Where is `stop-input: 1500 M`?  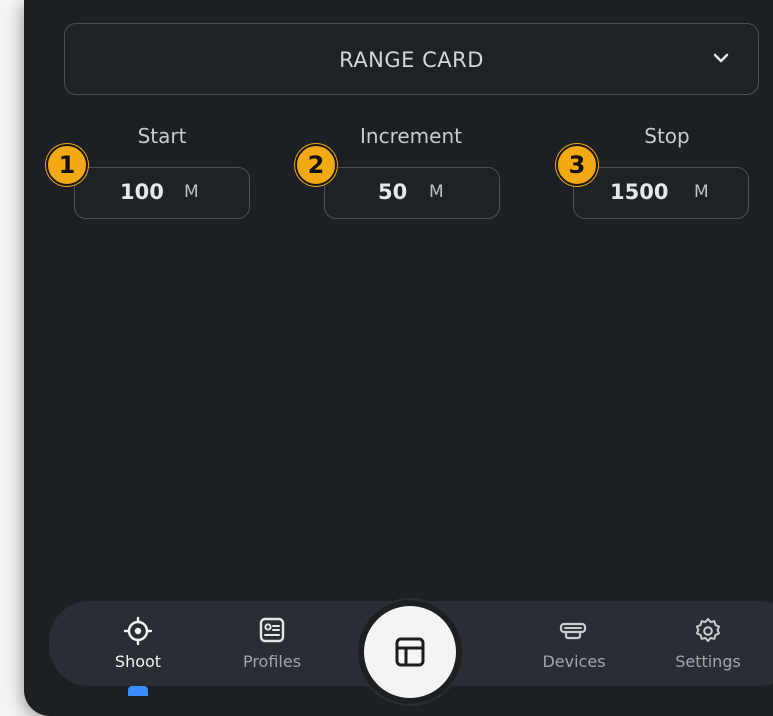 stop-input: 1500 M is located at coordinates (661, 193).